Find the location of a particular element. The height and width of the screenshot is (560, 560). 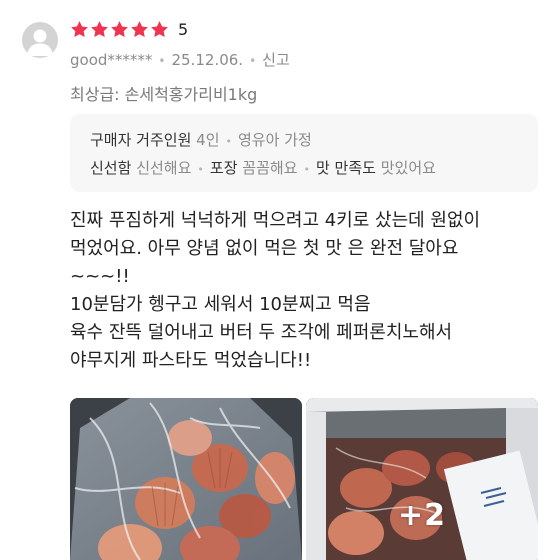

review-line: 10분담가 헹구고 세워서 10분찌고 먹음 is located at coordinates (220, 304).